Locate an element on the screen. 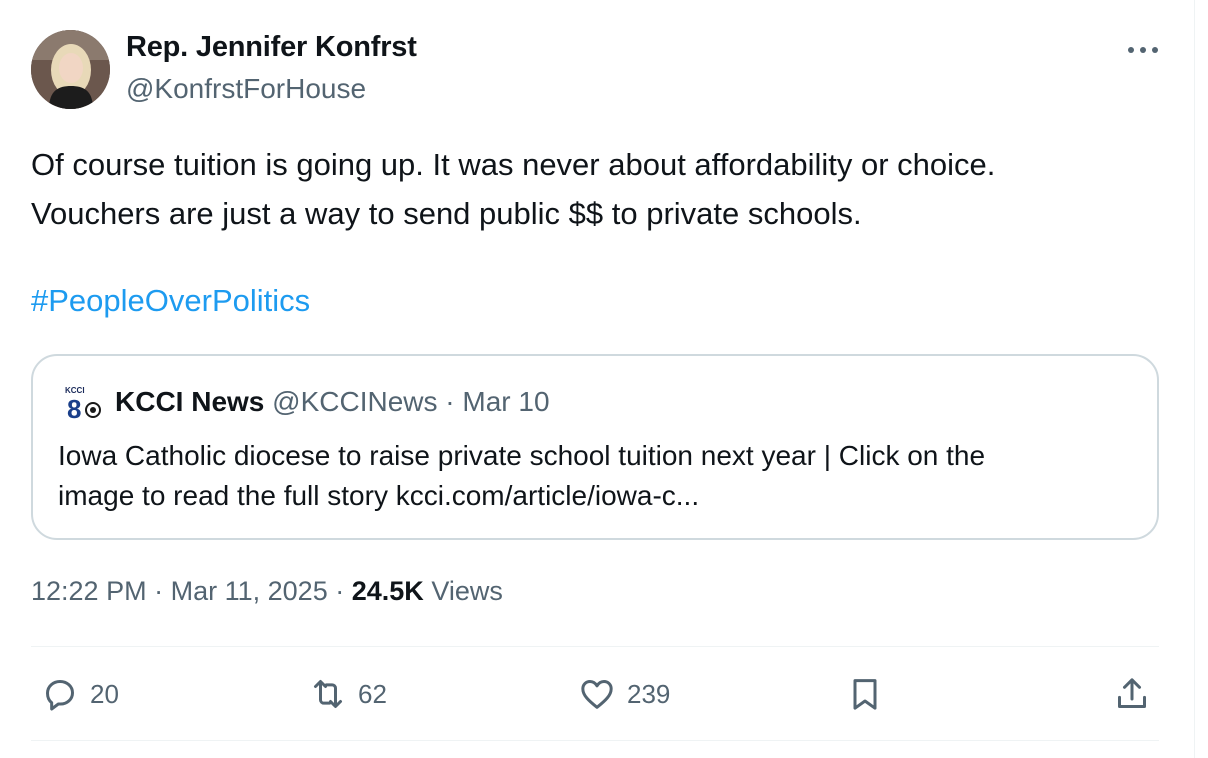 The width and height of the screenshot is (1208, 758). share-icon is located at coordinates (1132, 693).